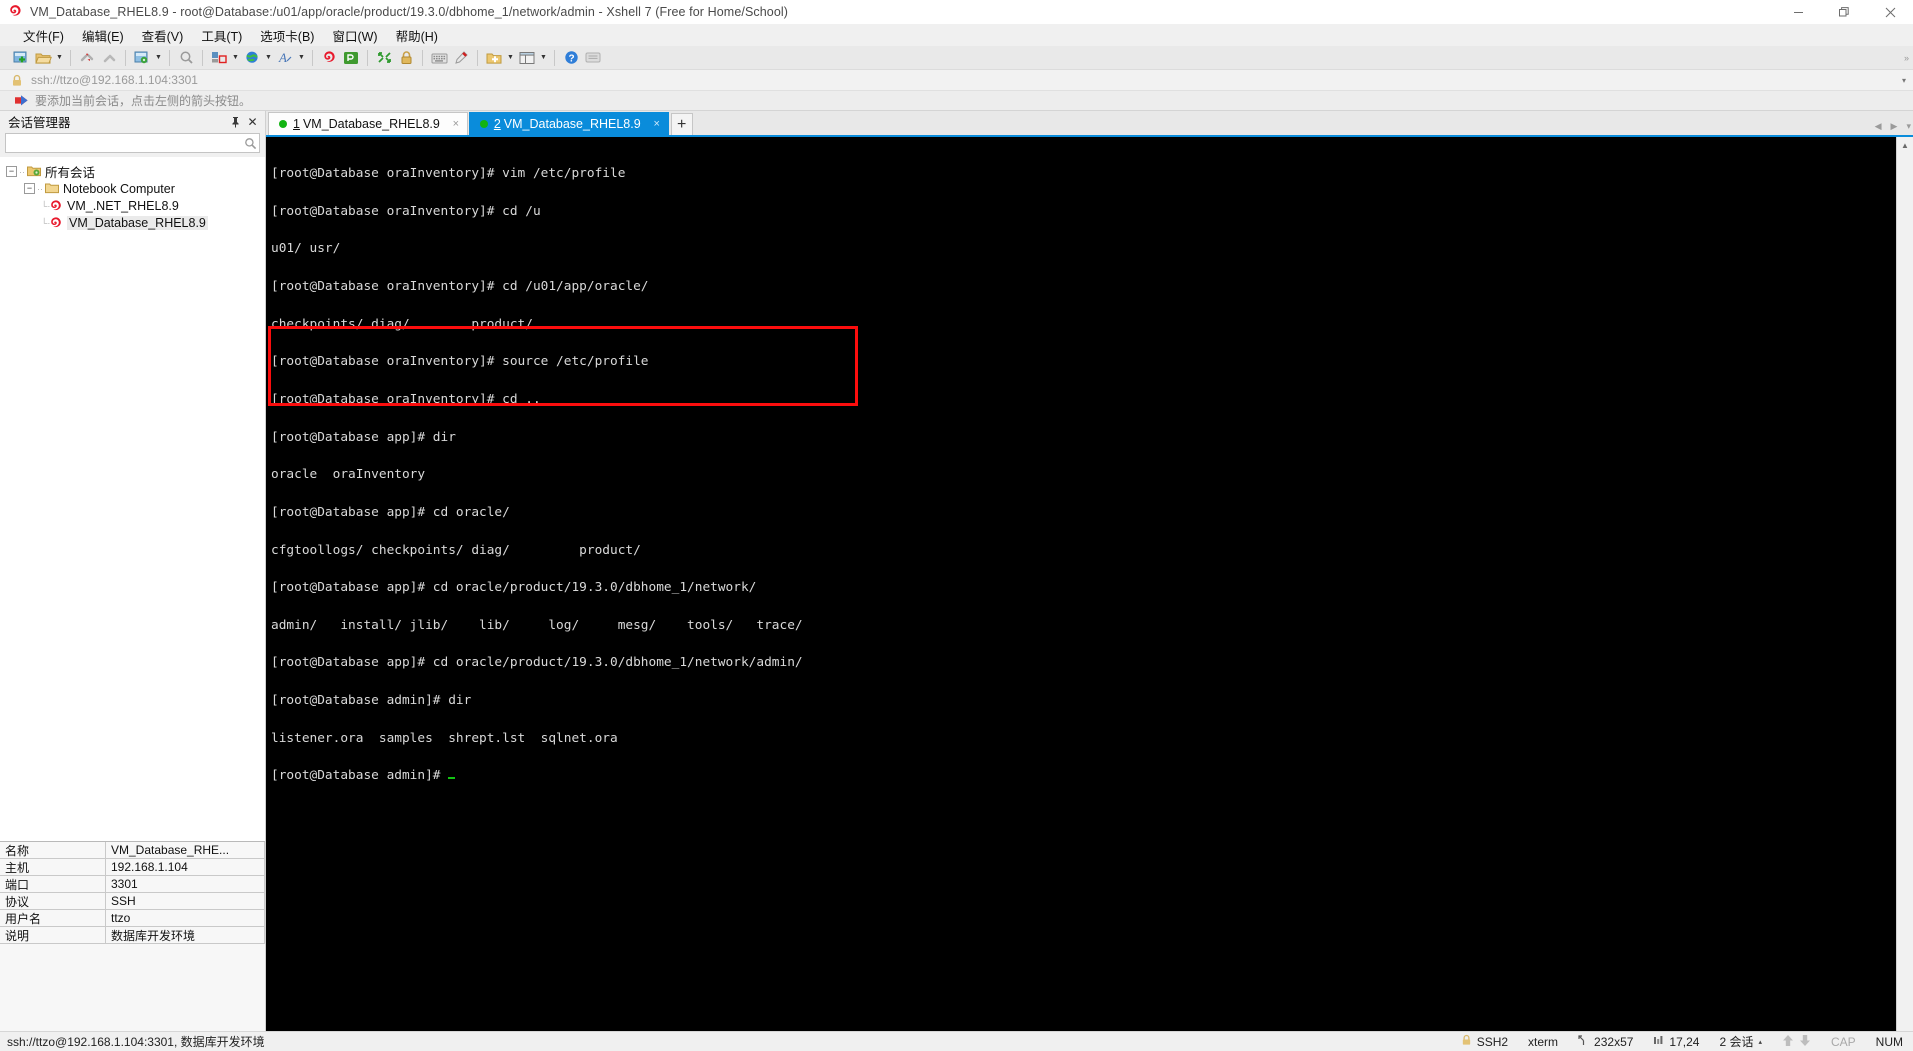  I want to click on highlight-pen-icon, so click(461, 57).